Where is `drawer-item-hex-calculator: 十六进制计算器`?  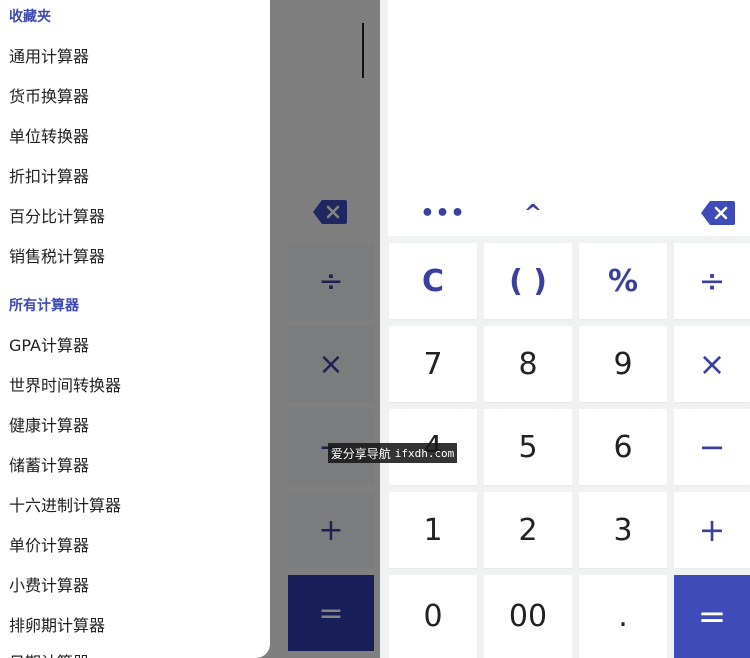 drawer-item-hex-calculator: 十六进制计算器 is located at coordinates (65, 504).